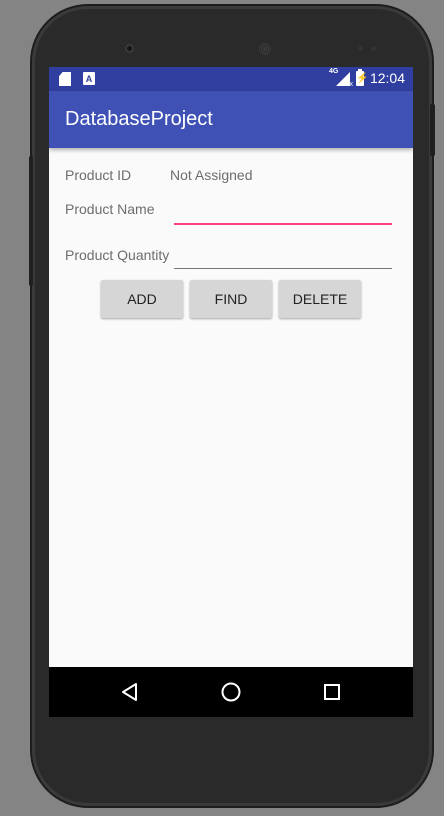  What do you see at coordinates (340, 78) in the screenshot?
I see `signal-icon: 4G x` at bounding box center [340, 78].